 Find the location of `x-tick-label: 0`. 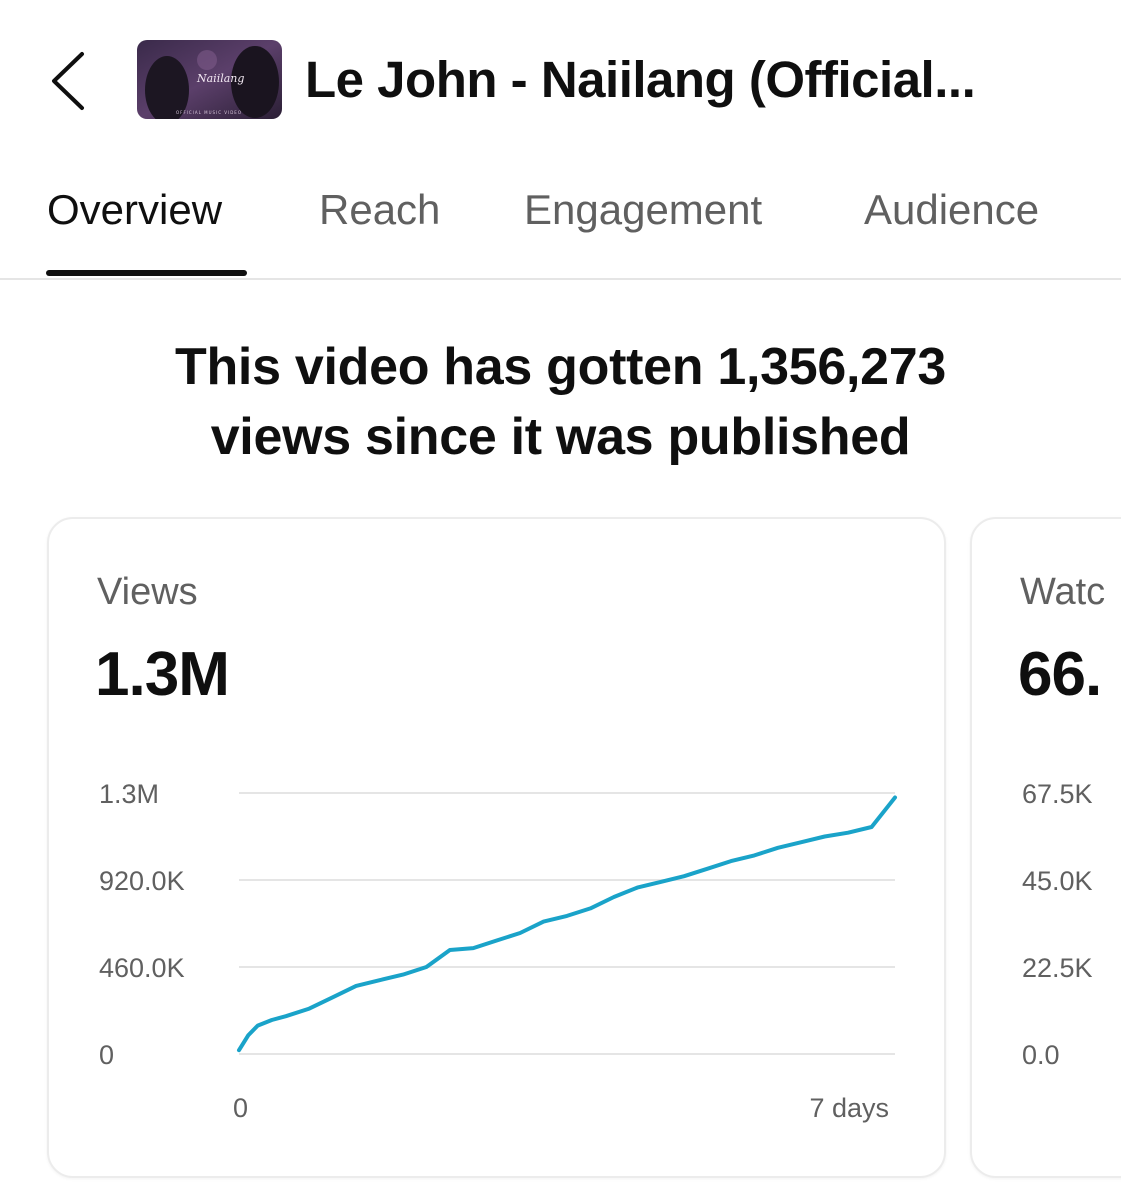

x-tick-label: 0 is located at coordinates (240, 1108).